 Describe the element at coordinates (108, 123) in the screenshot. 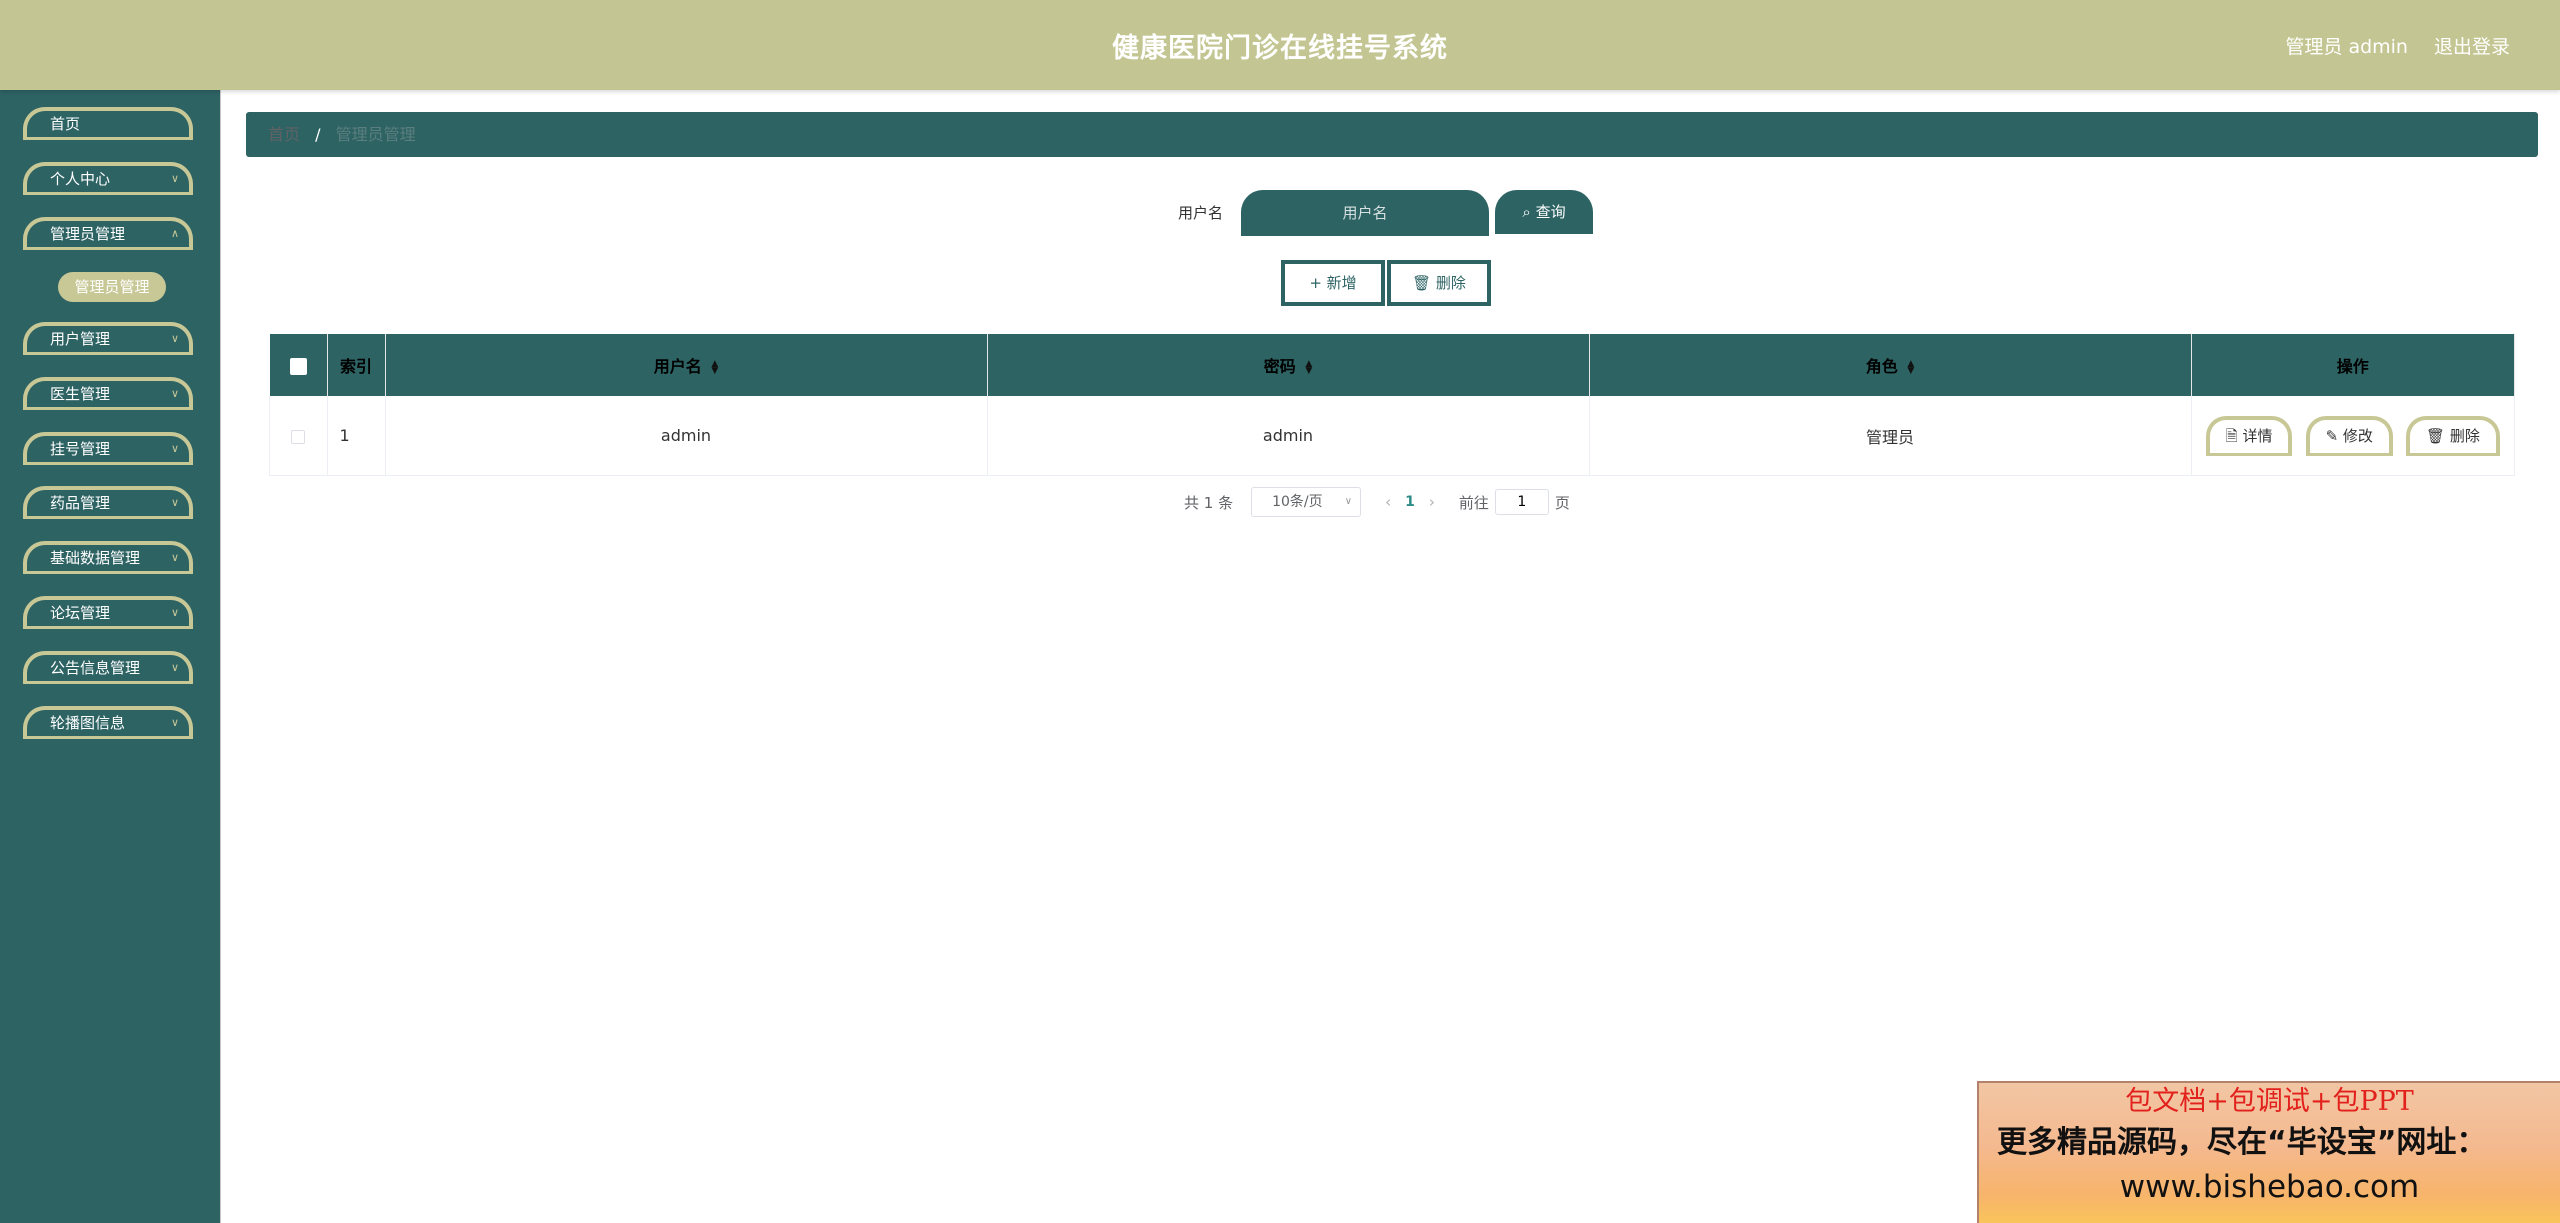

I see `sidebar-item-home: 首页` at that location.